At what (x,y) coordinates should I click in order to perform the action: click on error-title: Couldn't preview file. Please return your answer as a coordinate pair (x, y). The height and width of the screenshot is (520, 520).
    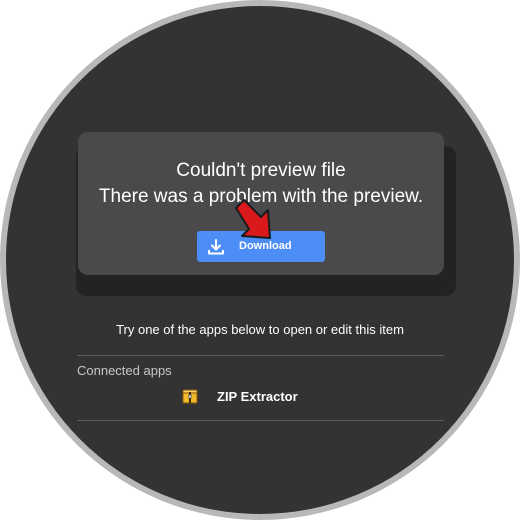
    Looking at the image, I should click on (261, 170).